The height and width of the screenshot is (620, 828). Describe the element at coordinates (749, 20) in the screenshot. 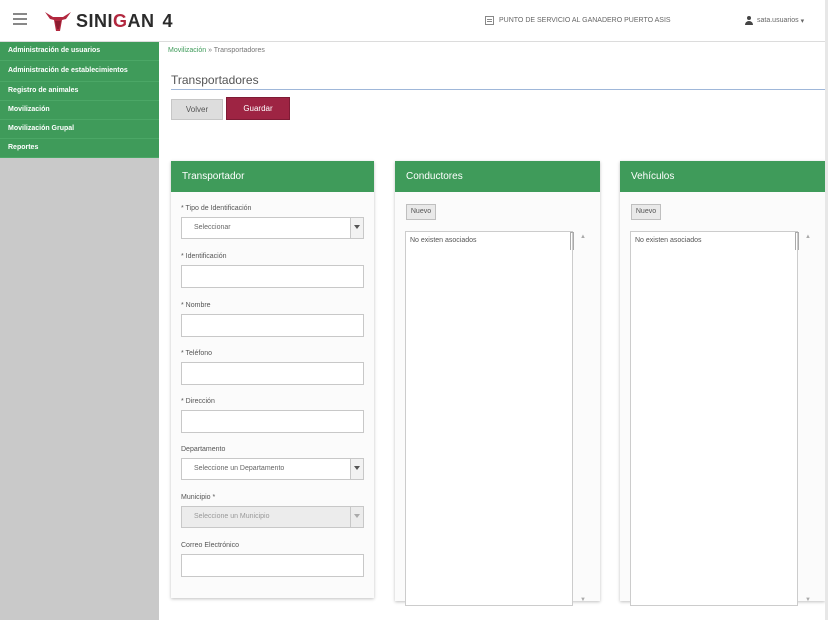

I see `user-icon` at that location.